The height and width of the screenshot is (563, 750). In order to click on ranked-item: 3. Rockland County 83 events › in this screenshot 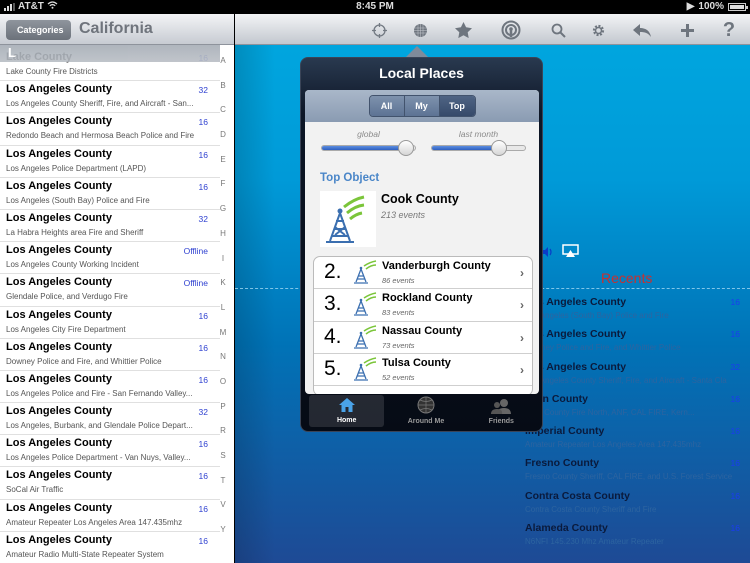, I will do `click(423, 305)`.